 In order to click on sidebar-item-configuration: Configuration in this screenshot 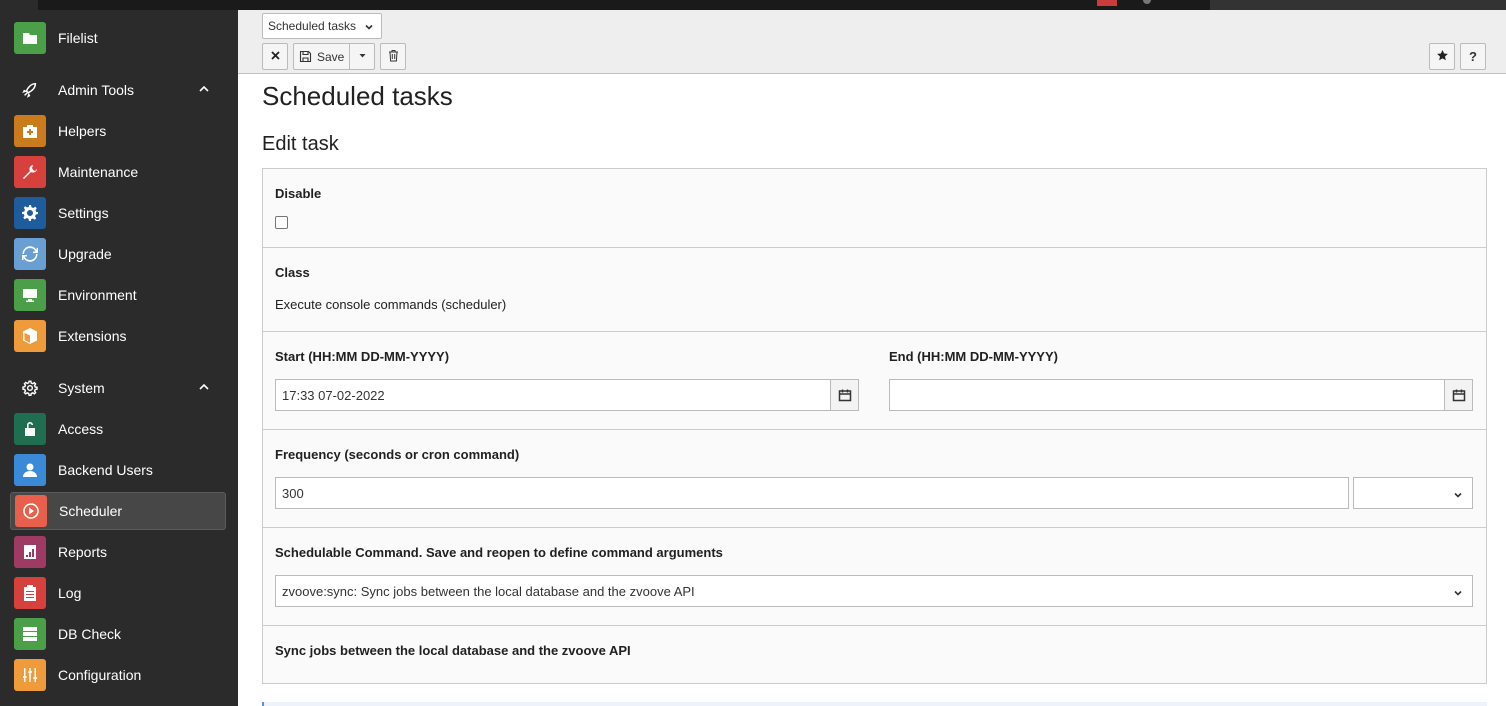, I will do `click(118, 675)`.